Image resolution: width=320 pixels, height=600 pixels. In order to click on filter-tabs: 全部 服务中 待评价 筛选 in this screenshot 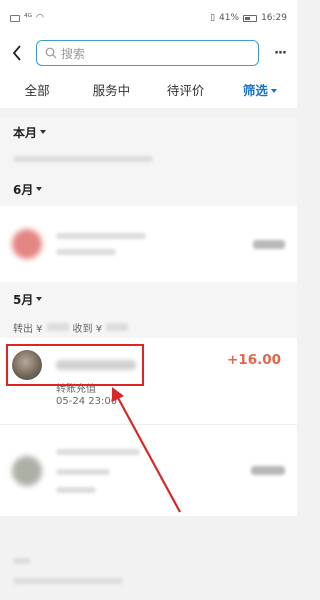, I will do `click(148, 89)`.